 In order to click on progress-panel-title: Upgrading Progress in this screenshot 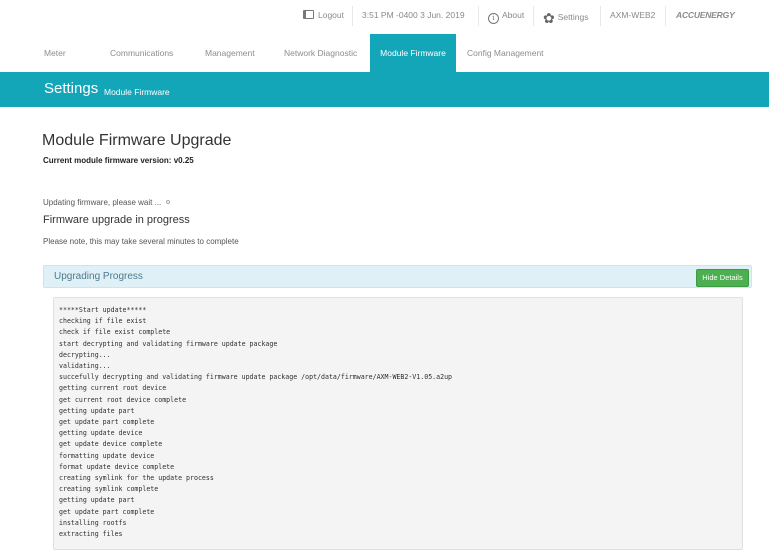, I will do `click(98, 276)`.